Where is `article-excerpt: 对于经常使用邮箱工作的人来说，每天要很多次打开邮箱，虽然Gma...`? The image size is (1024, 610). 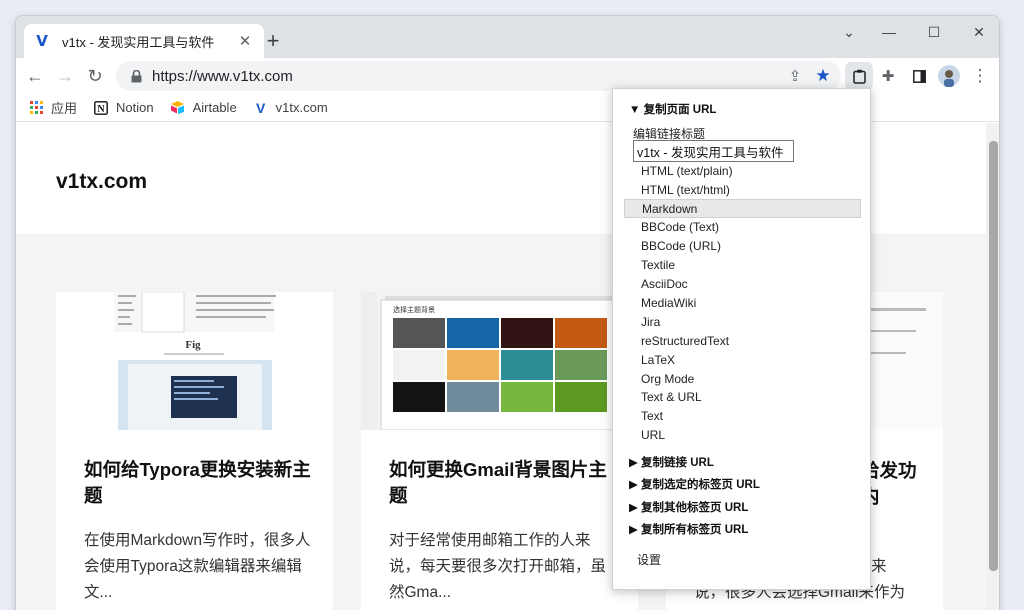
article-excerpt: 对于经常使用邮箱工作的人来说，每天要很多次打开邮箱，虽然Gma... is located at coordinates (498, 566).